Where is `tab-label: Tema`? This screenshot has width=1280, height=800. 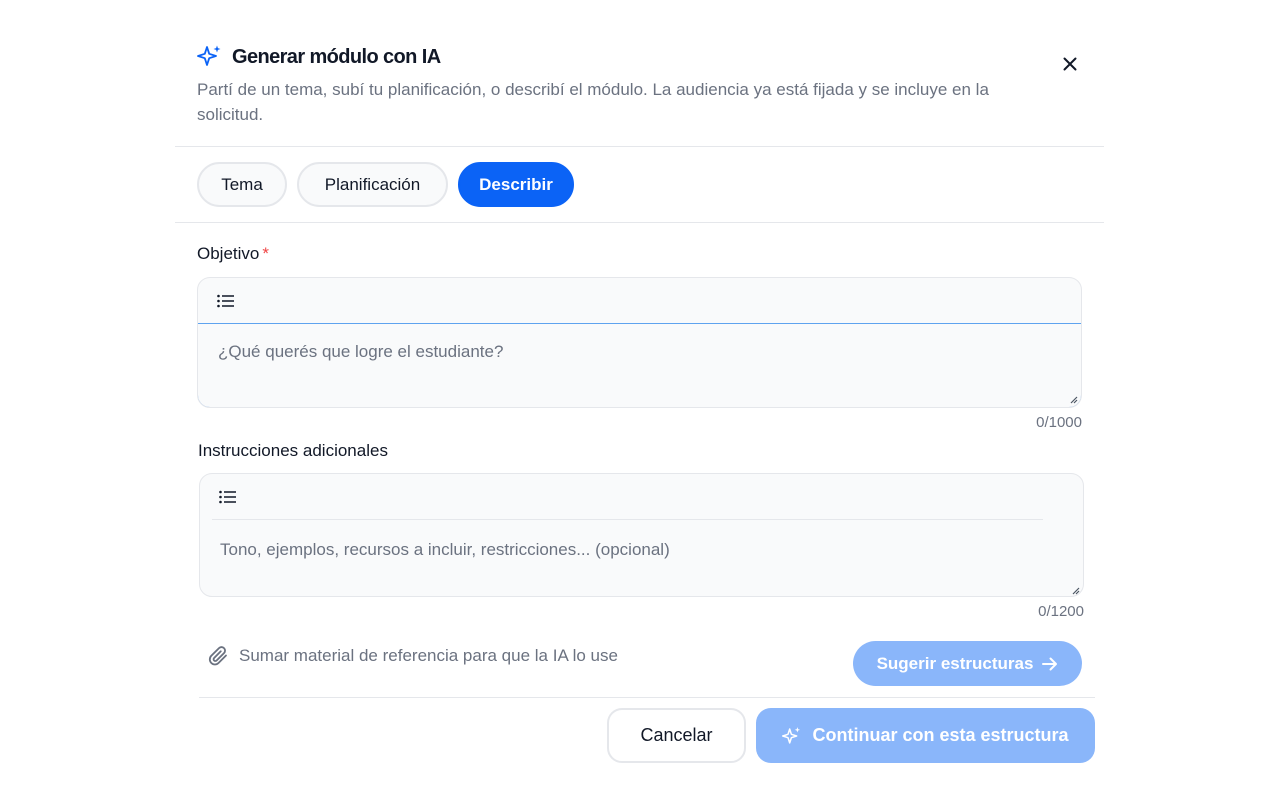 tab-label: Tema is located at coordinates (242, 184).